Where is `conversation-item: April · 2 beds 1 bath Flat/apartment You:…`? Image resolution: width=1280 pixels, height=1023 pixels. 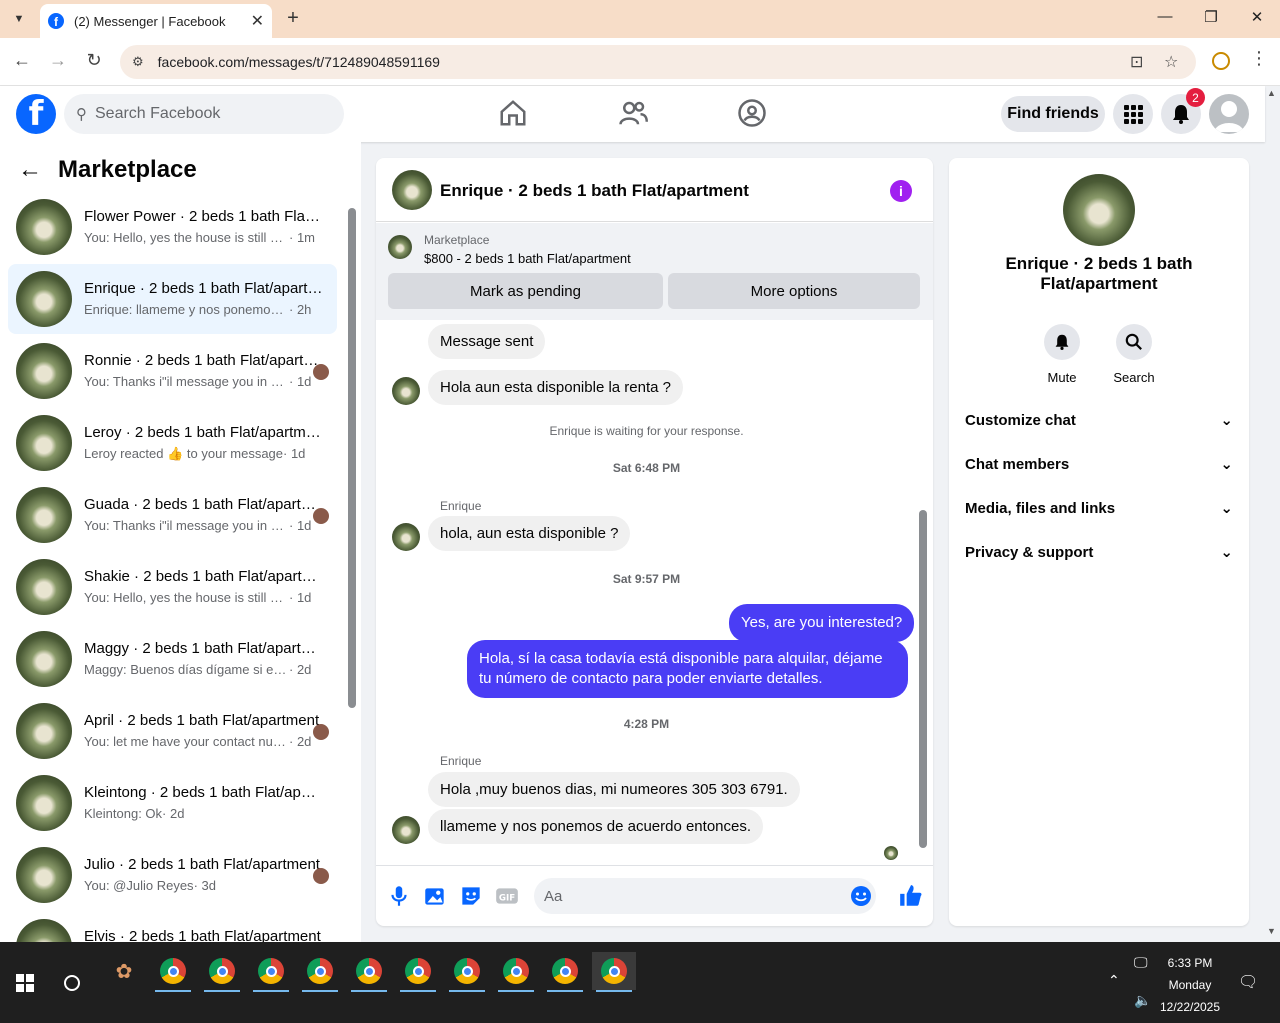
conversation-item: April · 2 beds 1 bath Flat/apartment You:… is located at coordinates (172, 731).